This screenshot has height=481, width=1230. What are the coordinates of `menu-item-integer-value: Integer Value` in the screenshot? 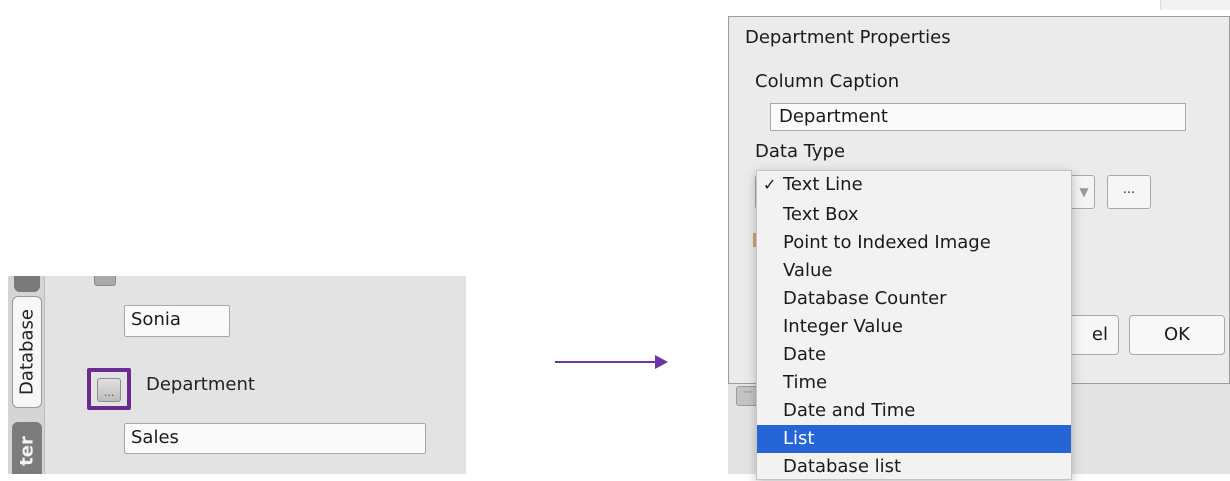 It's located at (914, 327).